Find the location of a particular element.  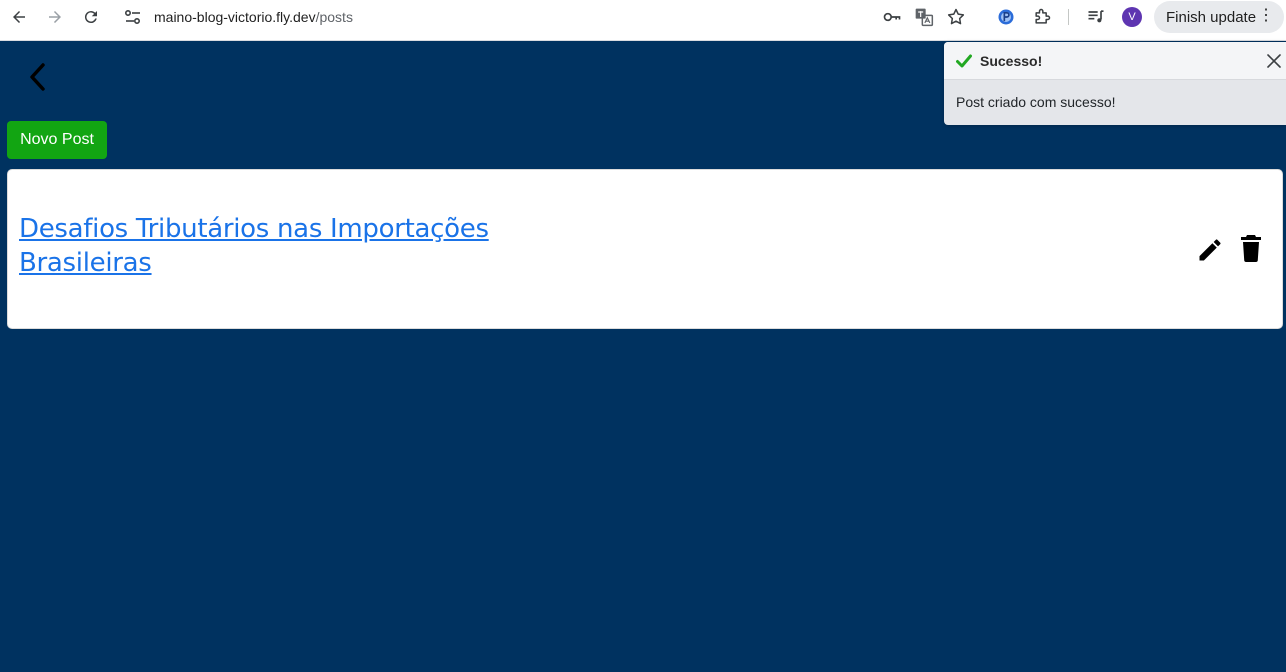

translate-icon is located at coordinates (924, 17).